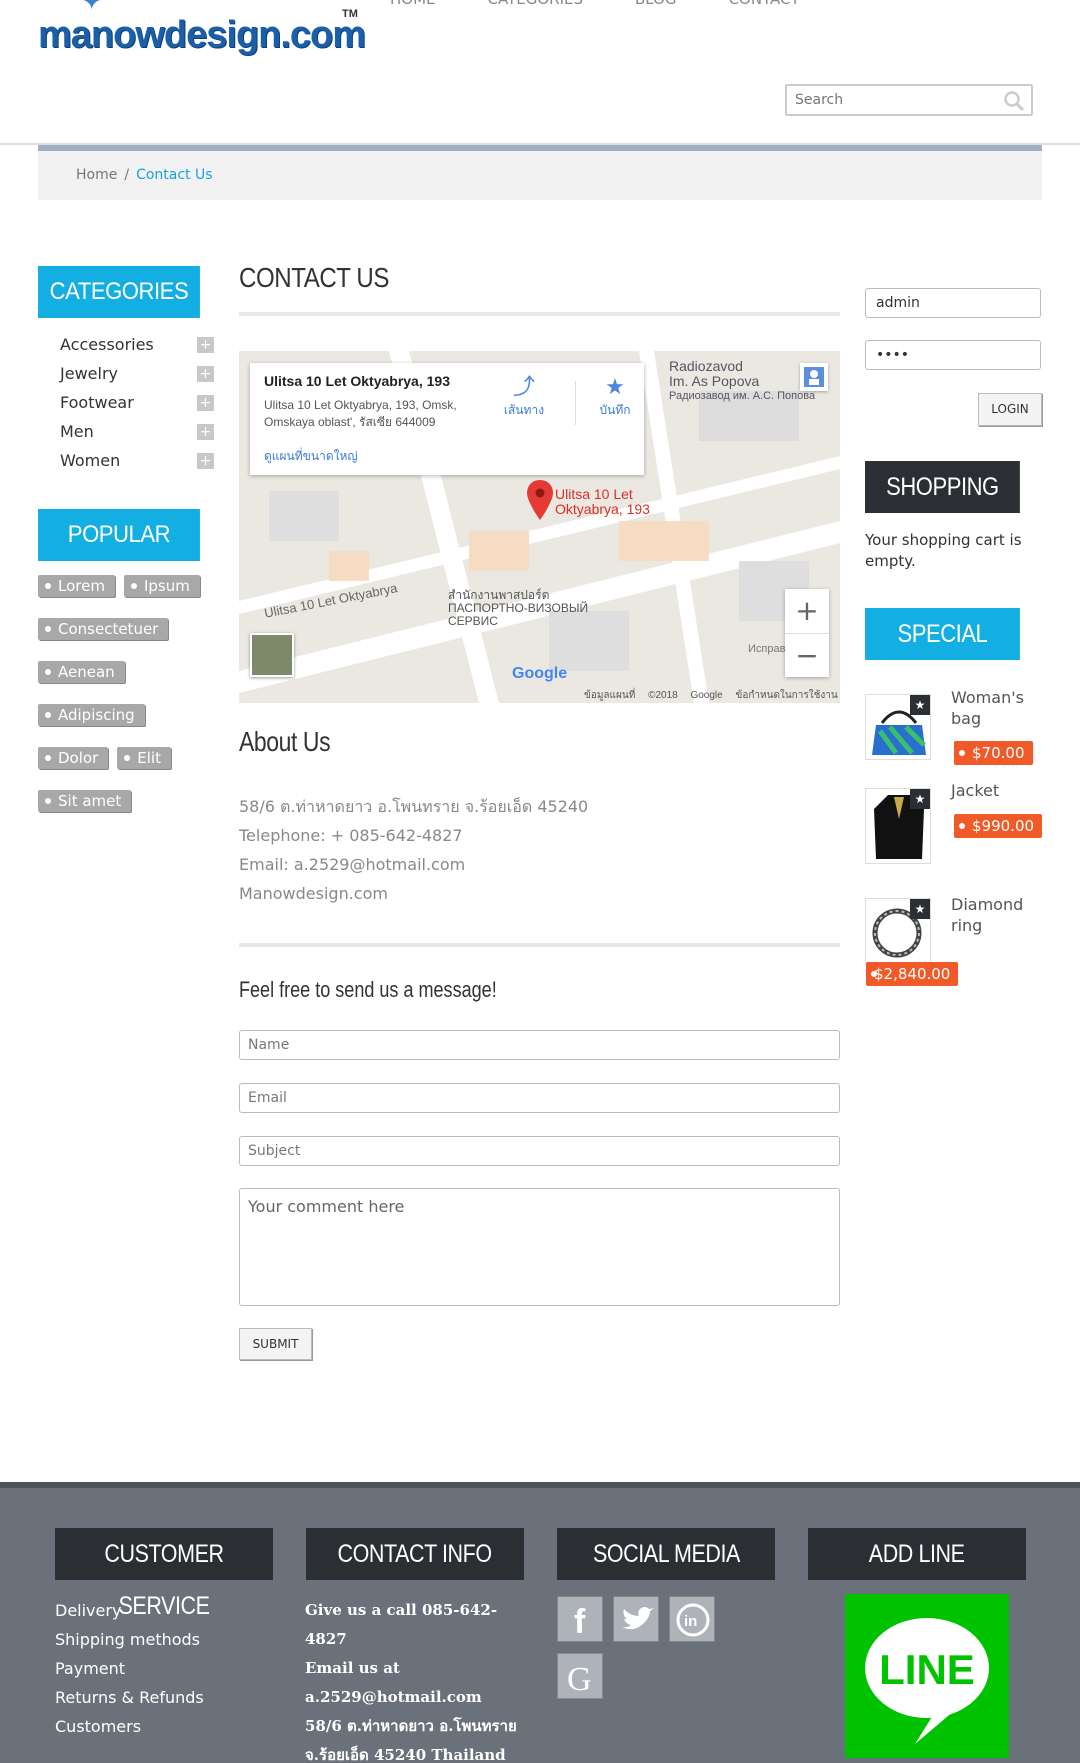  Describe the element at coordinates (415, 1554) in the screenshot. I see `contact-info-heading: CONTACT INFO` at that location.